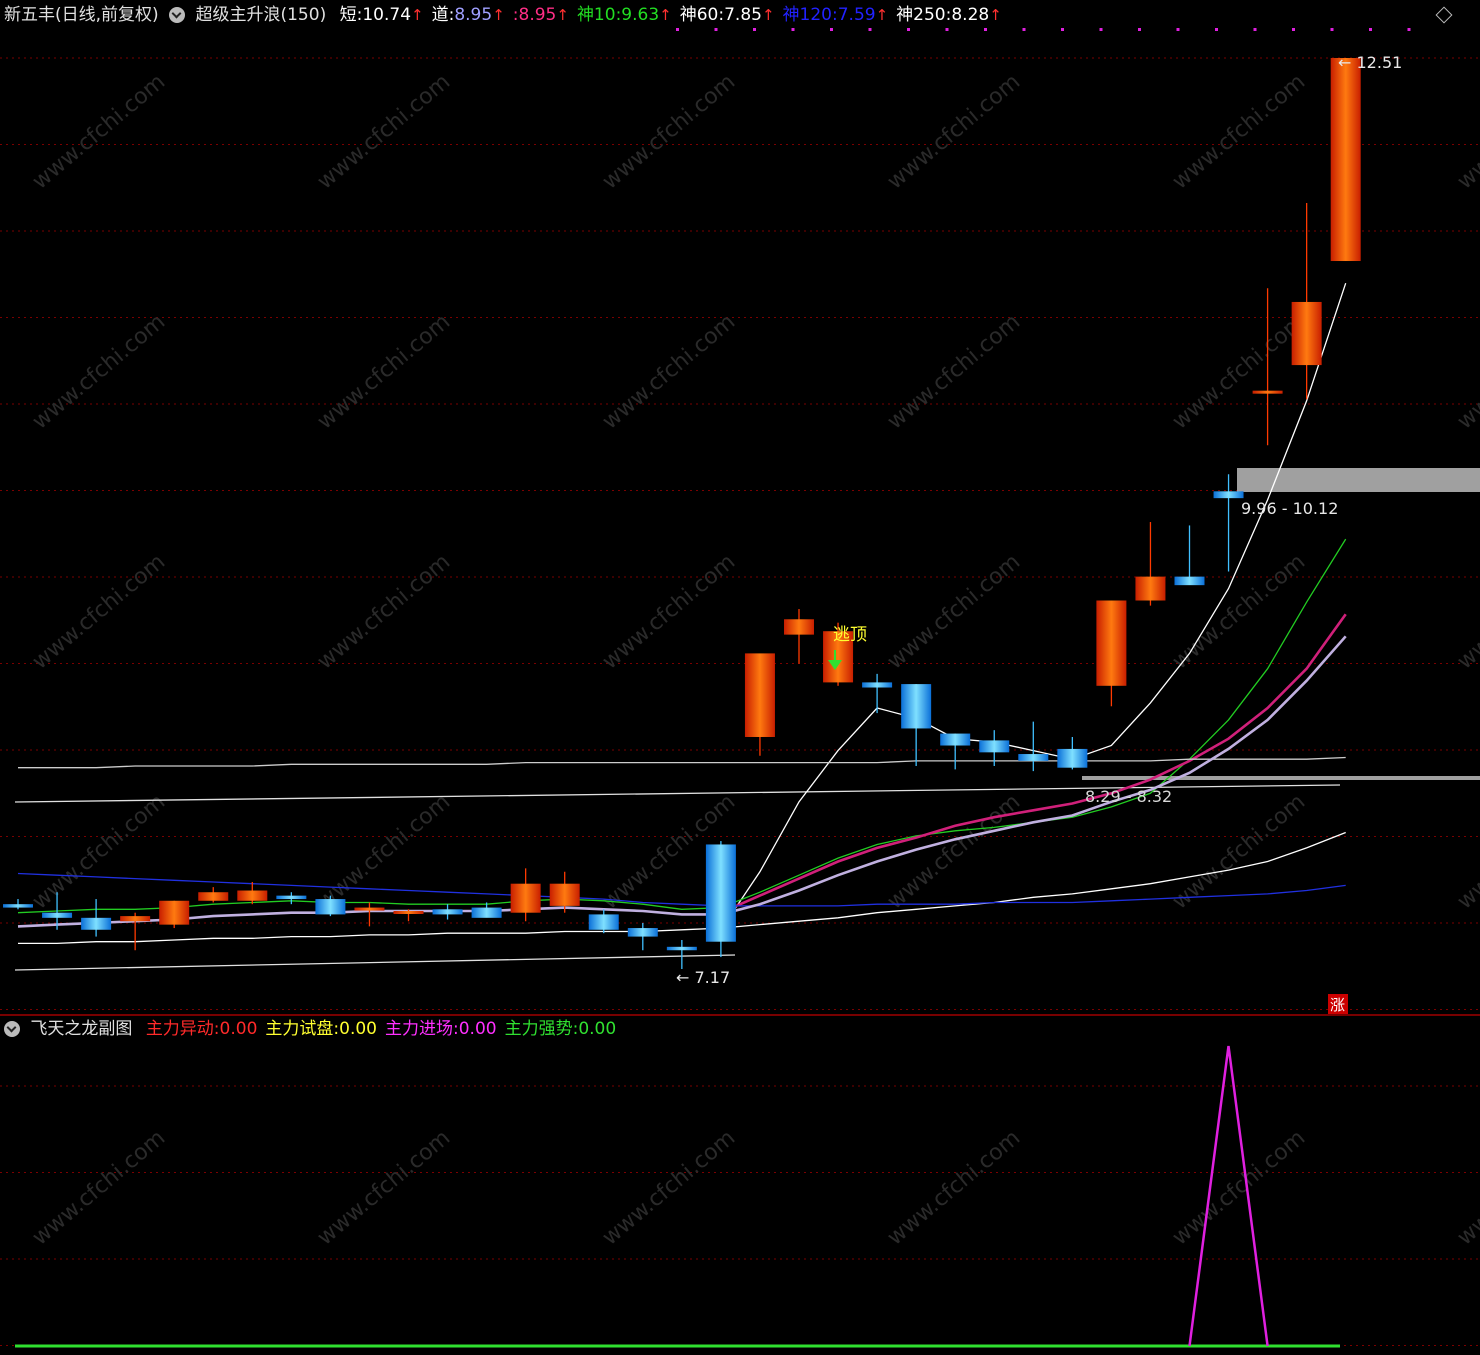  I want to click on ma-line-神60, so click(682, 762).